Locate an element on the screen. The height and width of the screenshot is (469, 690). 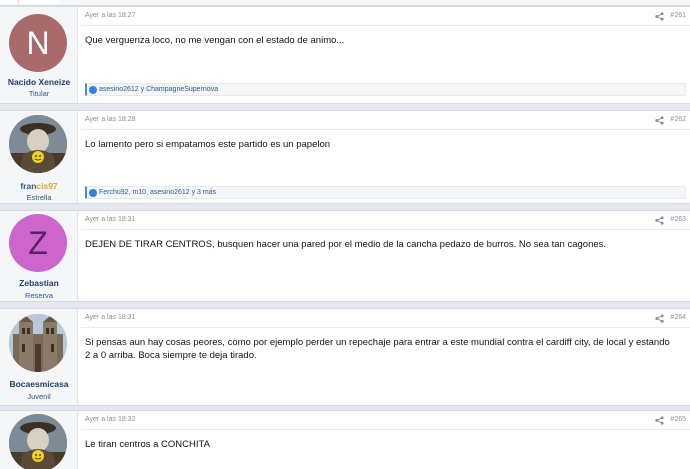
likes-list: asesino2612 y ChampagneSupernova is located at coordinates (158, 89).